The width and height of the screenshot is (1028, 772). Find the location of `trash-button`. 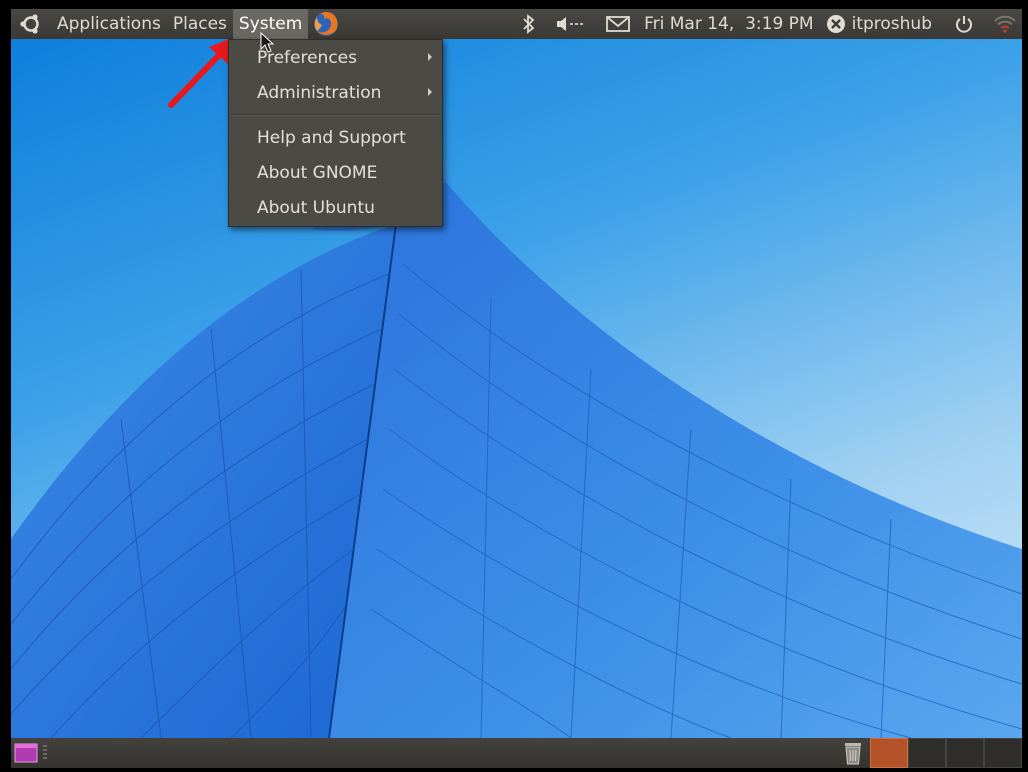

trash-button is located at coordinates (853, 753).